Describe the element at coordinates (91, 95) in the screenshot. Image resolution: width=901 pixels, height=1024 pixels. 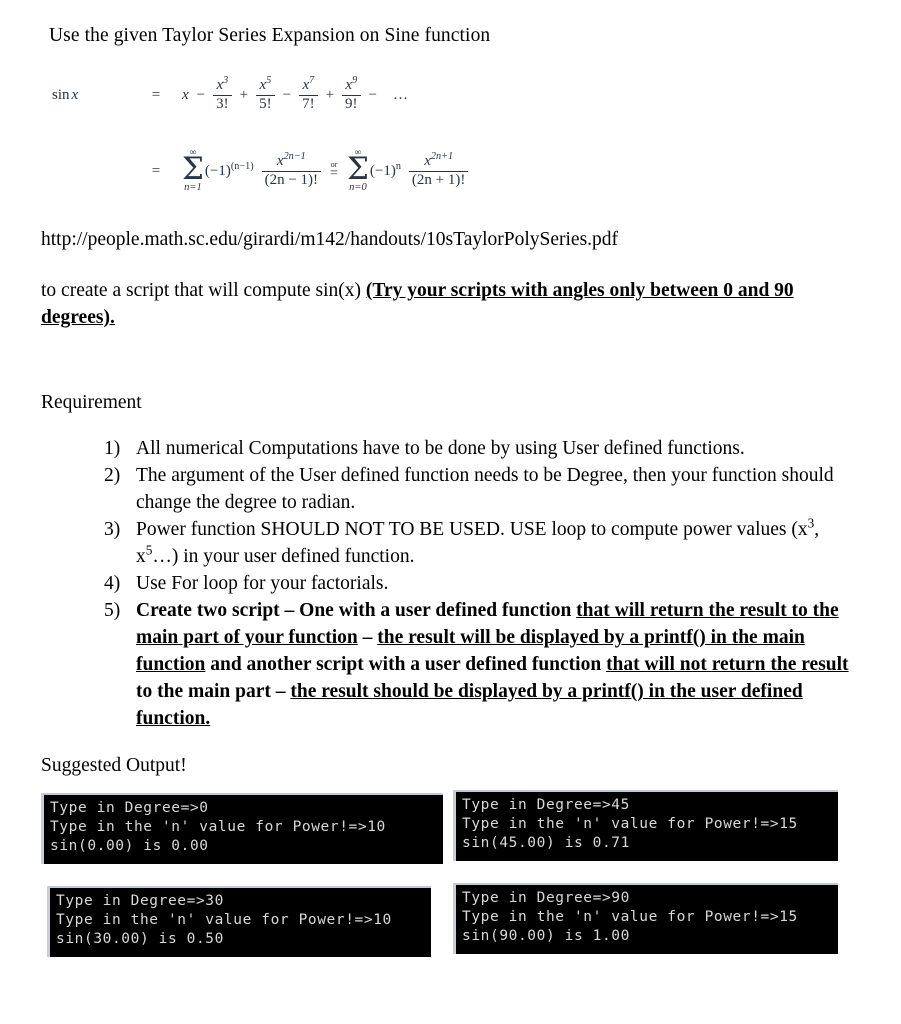
I see `formula-lhs: sin x` at that location.